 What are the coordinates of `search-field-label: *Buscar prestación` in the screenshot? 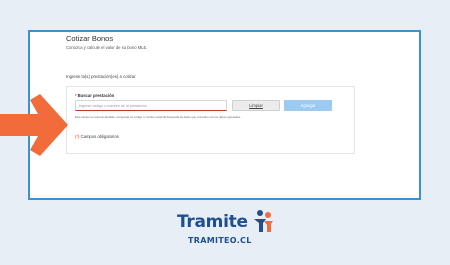 It's located at (94, 95).